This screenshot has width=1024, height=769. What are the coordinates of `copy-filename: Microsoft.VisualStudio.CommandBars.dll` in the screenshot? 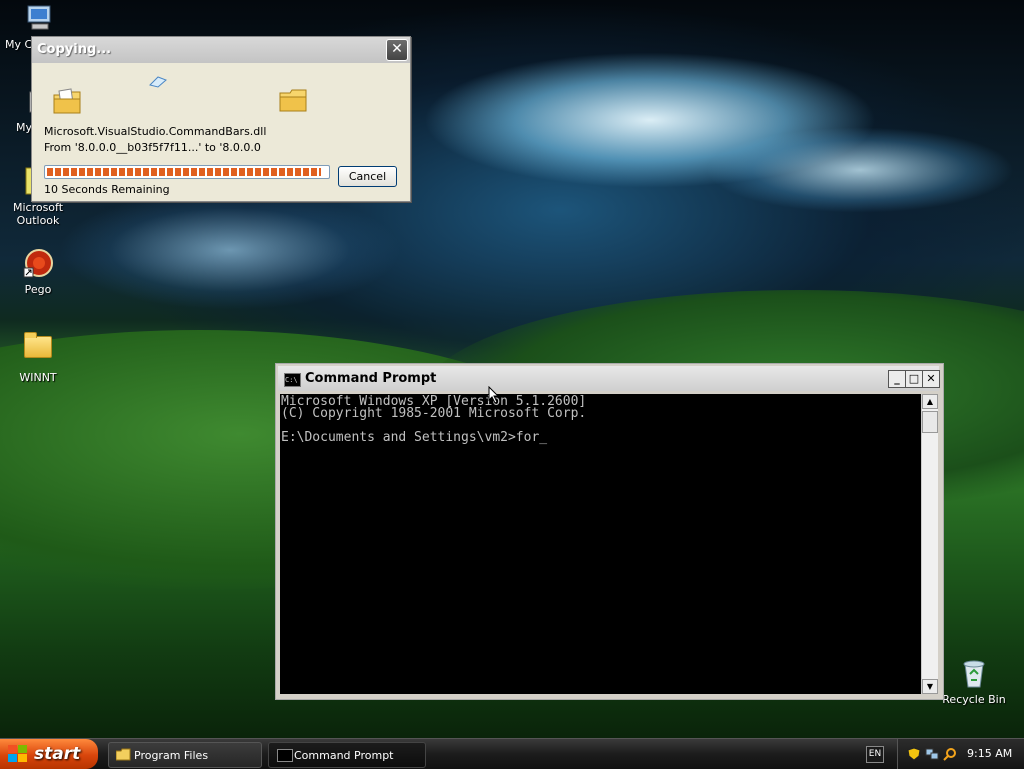 It's located at (155, 131).